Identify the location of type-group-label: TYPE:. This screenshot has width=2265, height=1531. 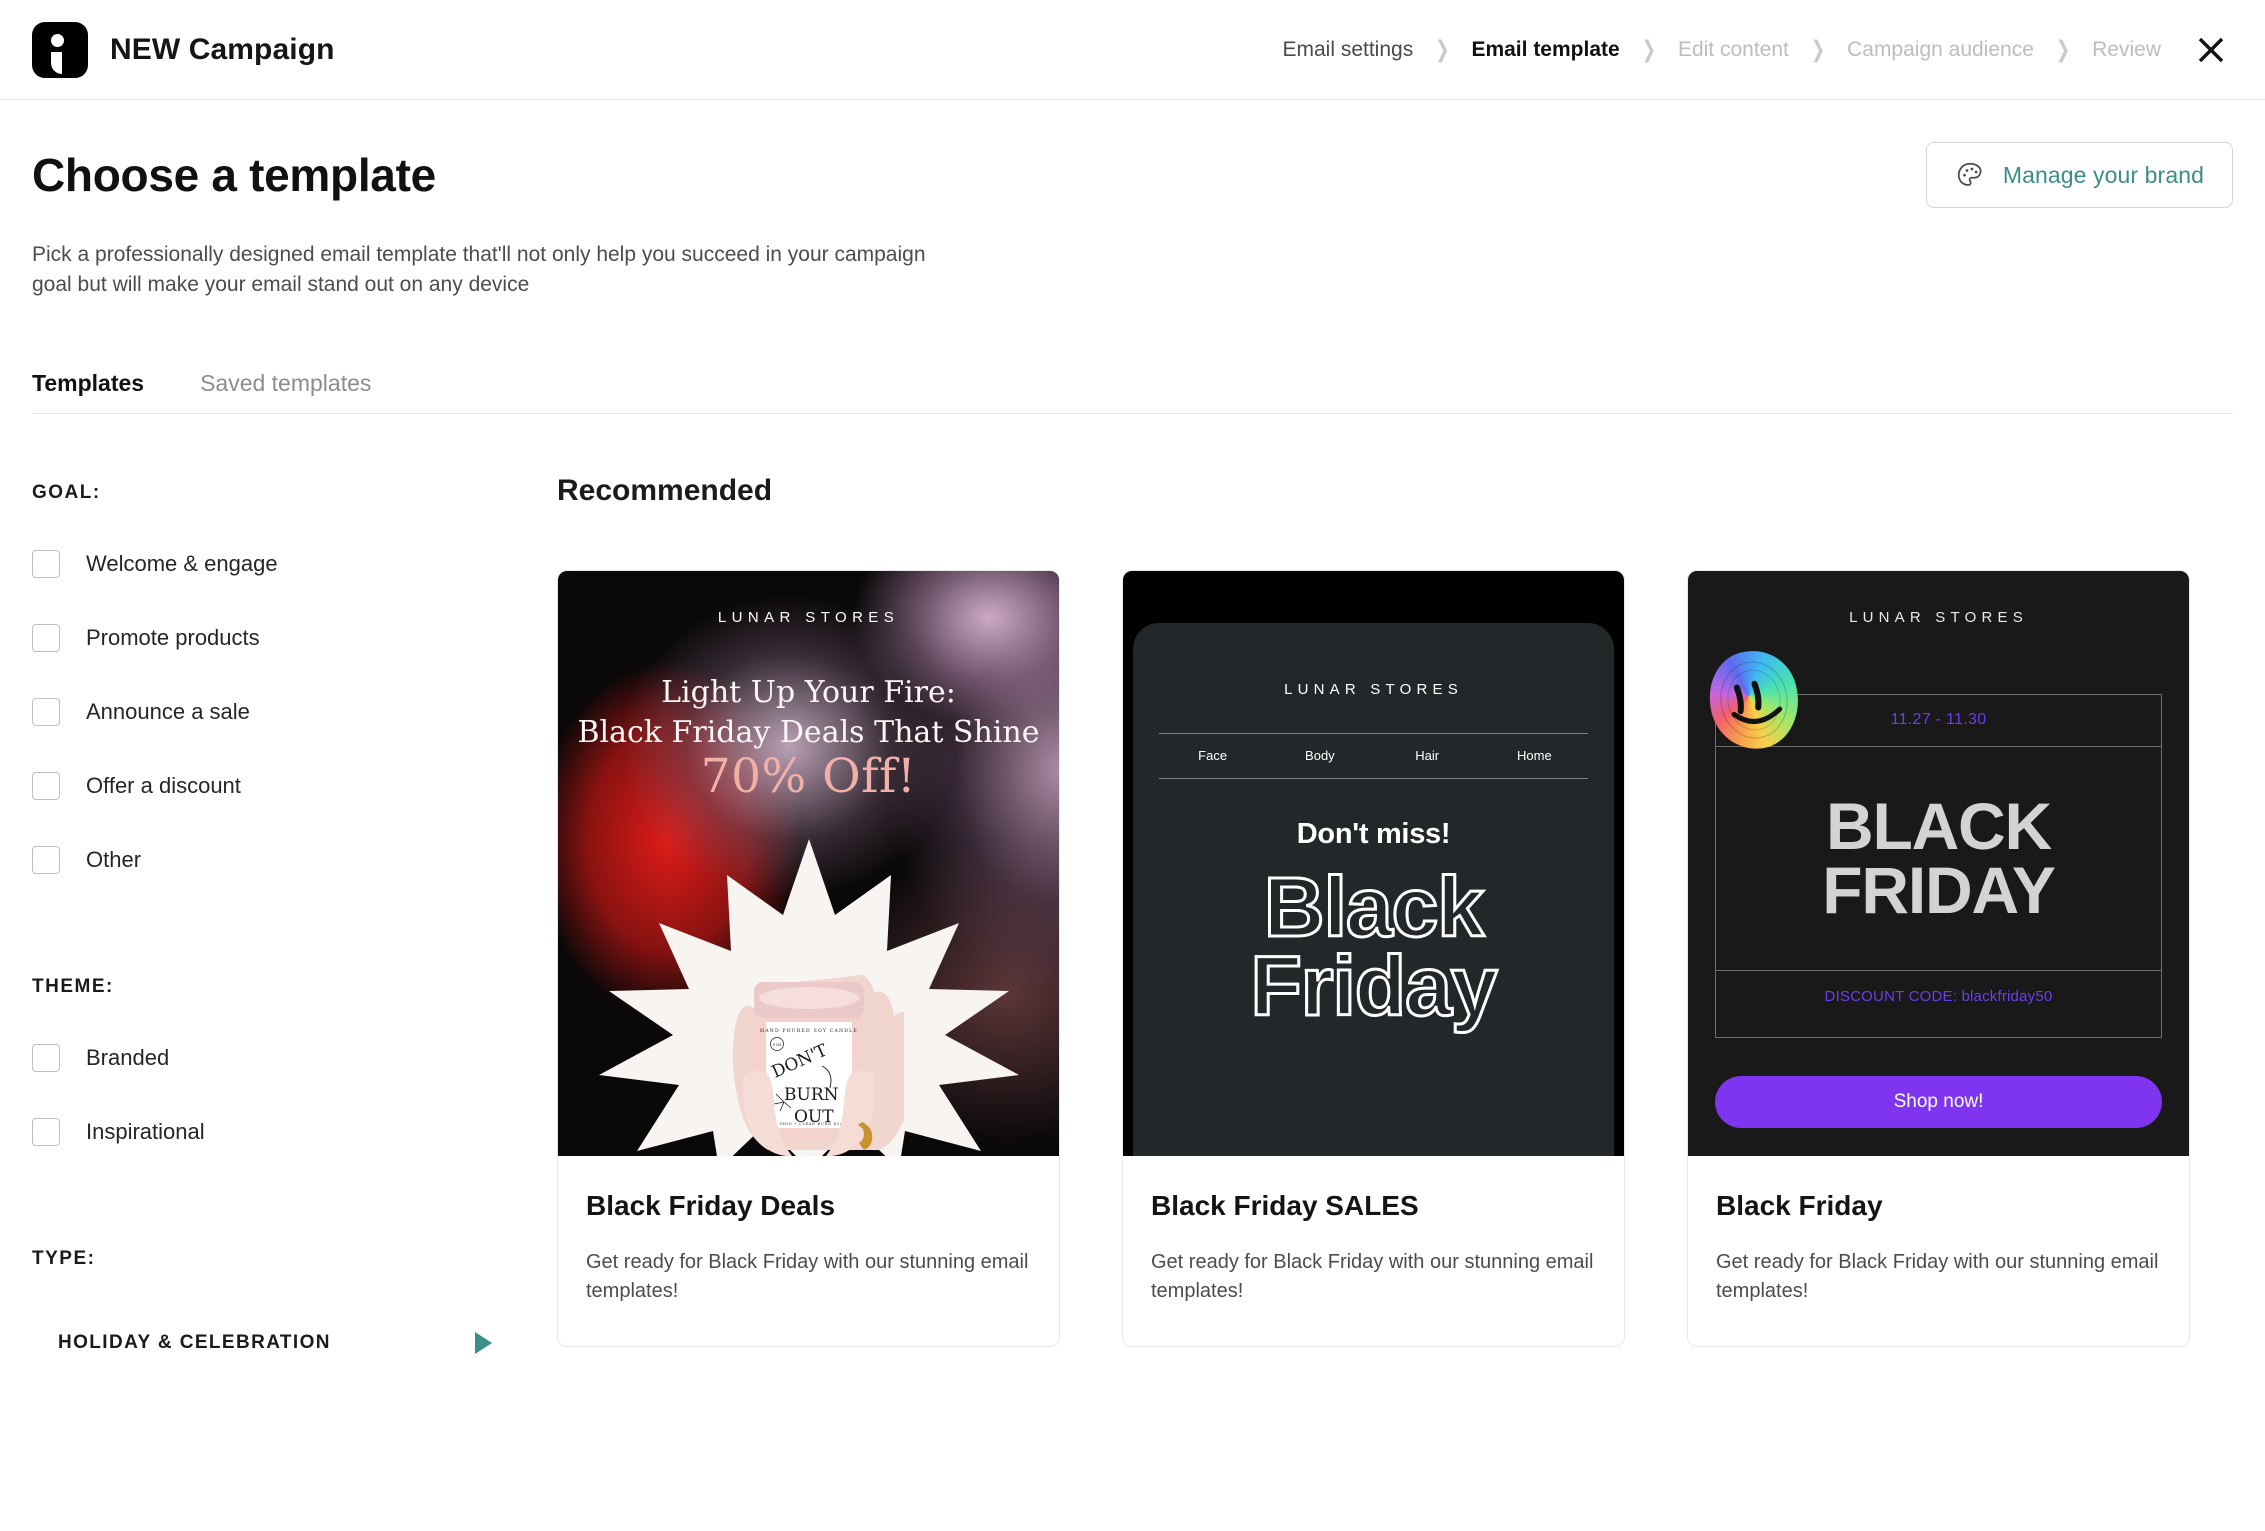
(64, 1258).